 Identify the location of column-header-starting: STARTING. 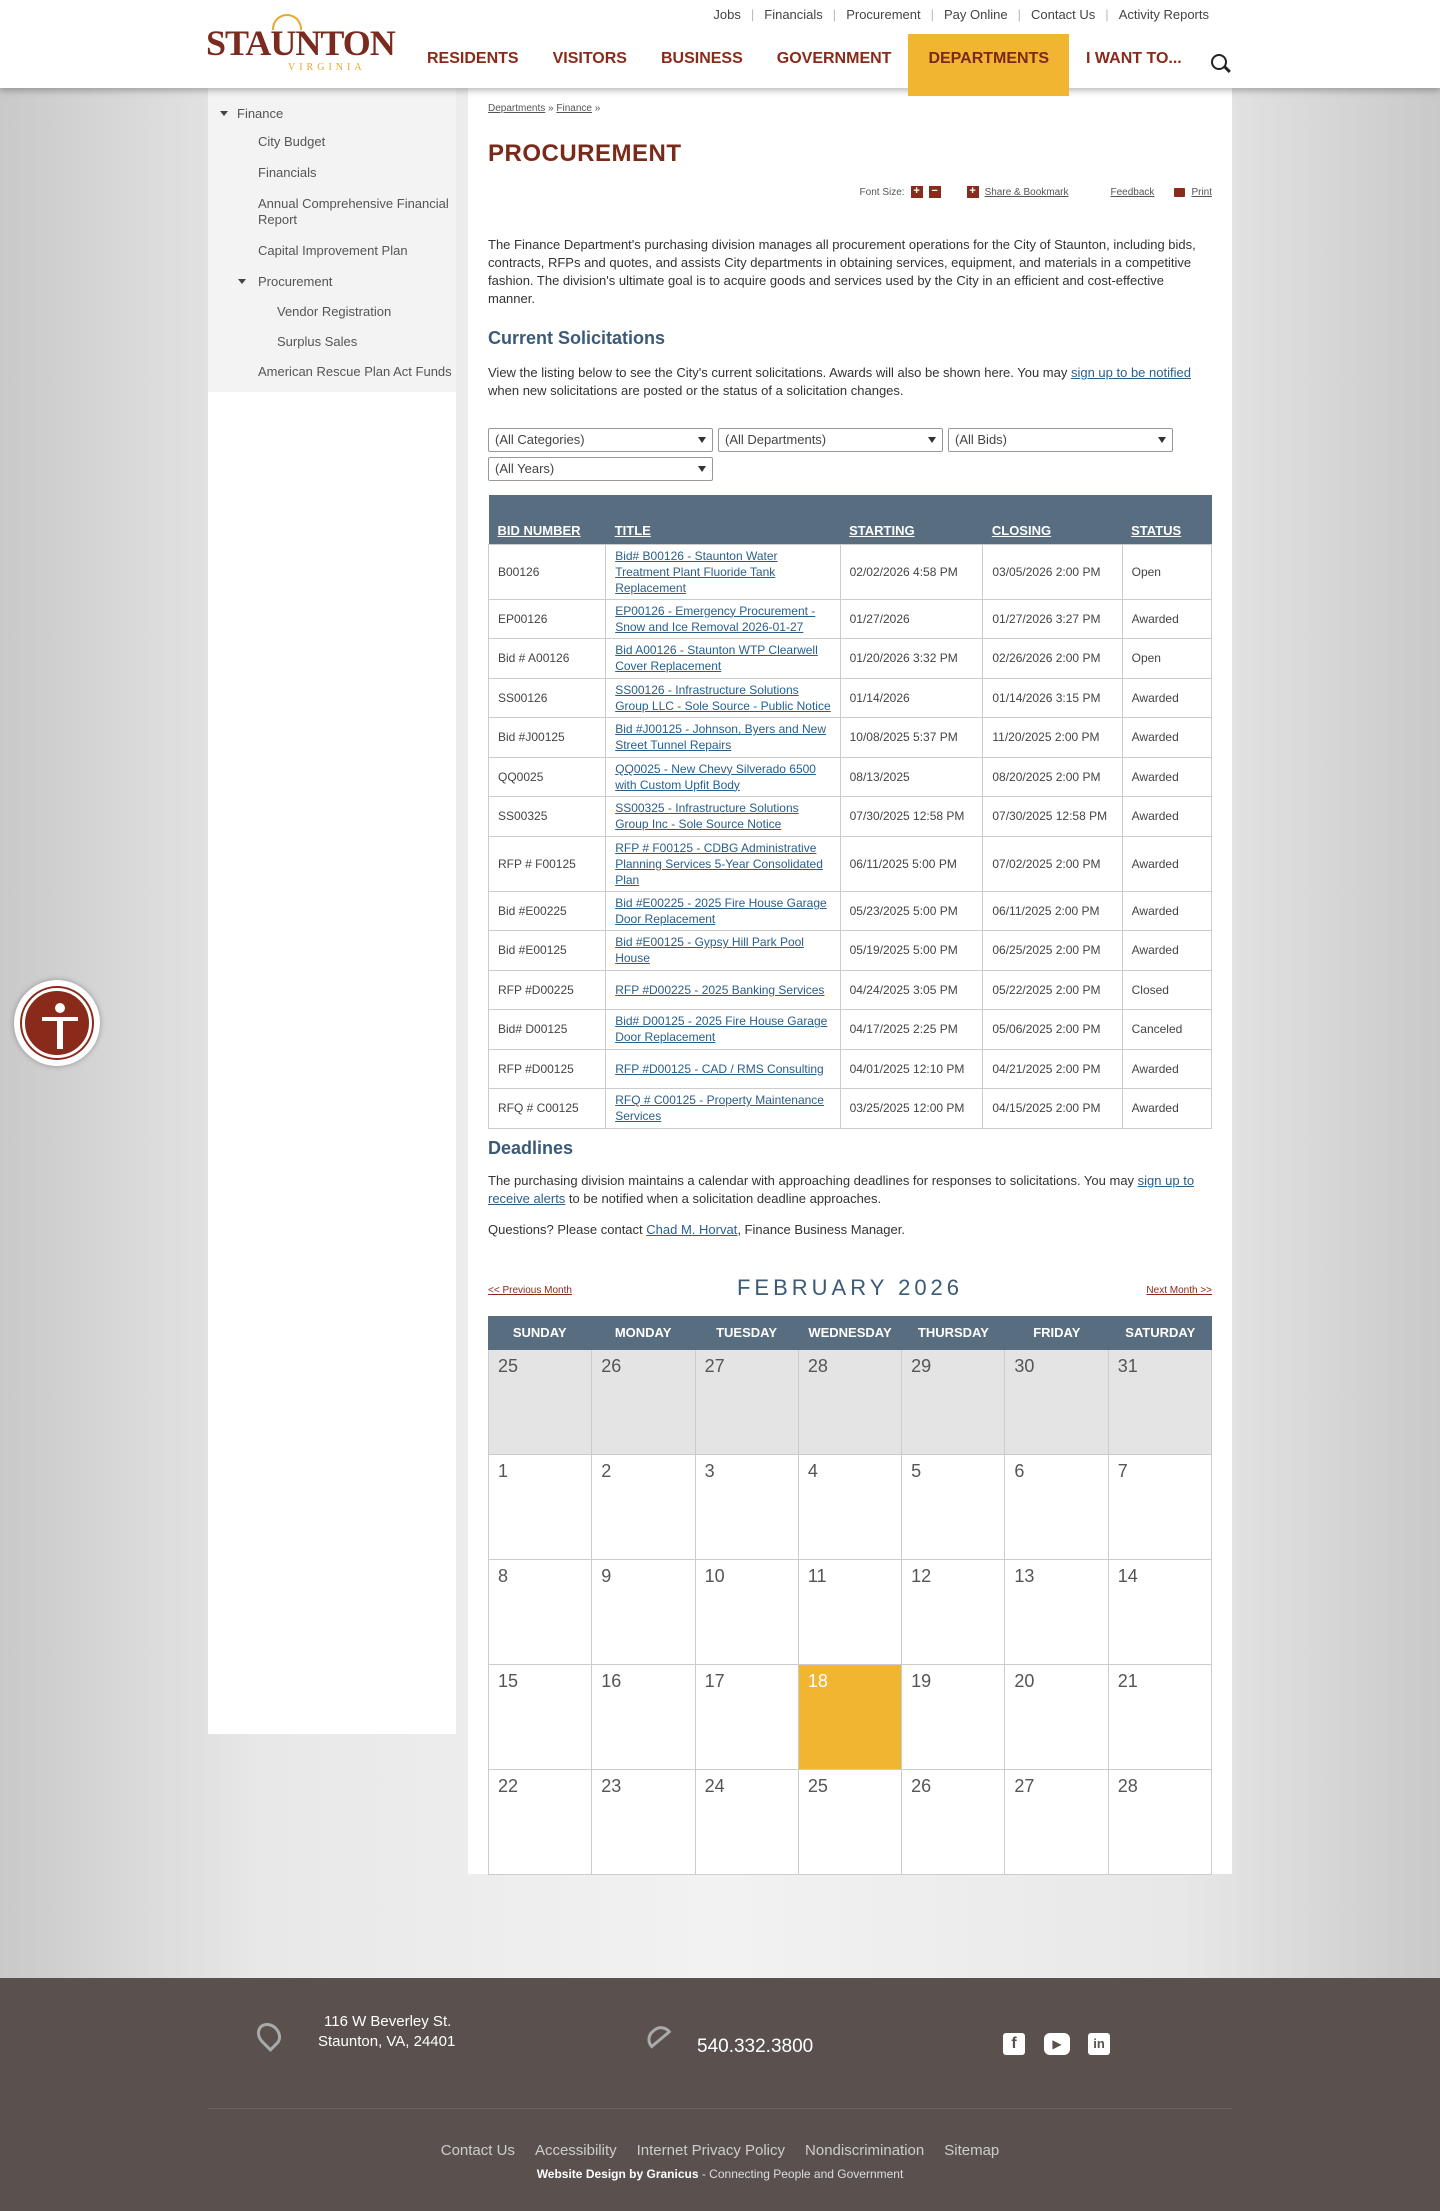
(911, 519).